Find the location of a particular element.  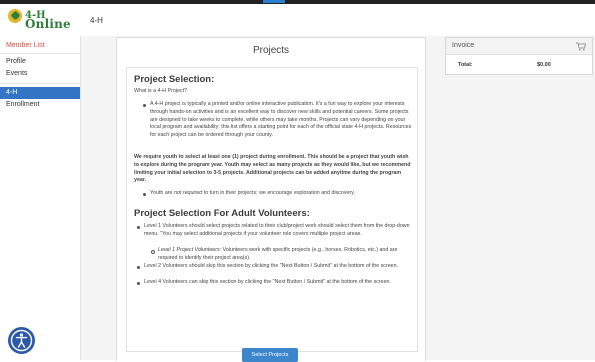

sidebar-item-member-list: Member List is located at coordinates (25, 45).